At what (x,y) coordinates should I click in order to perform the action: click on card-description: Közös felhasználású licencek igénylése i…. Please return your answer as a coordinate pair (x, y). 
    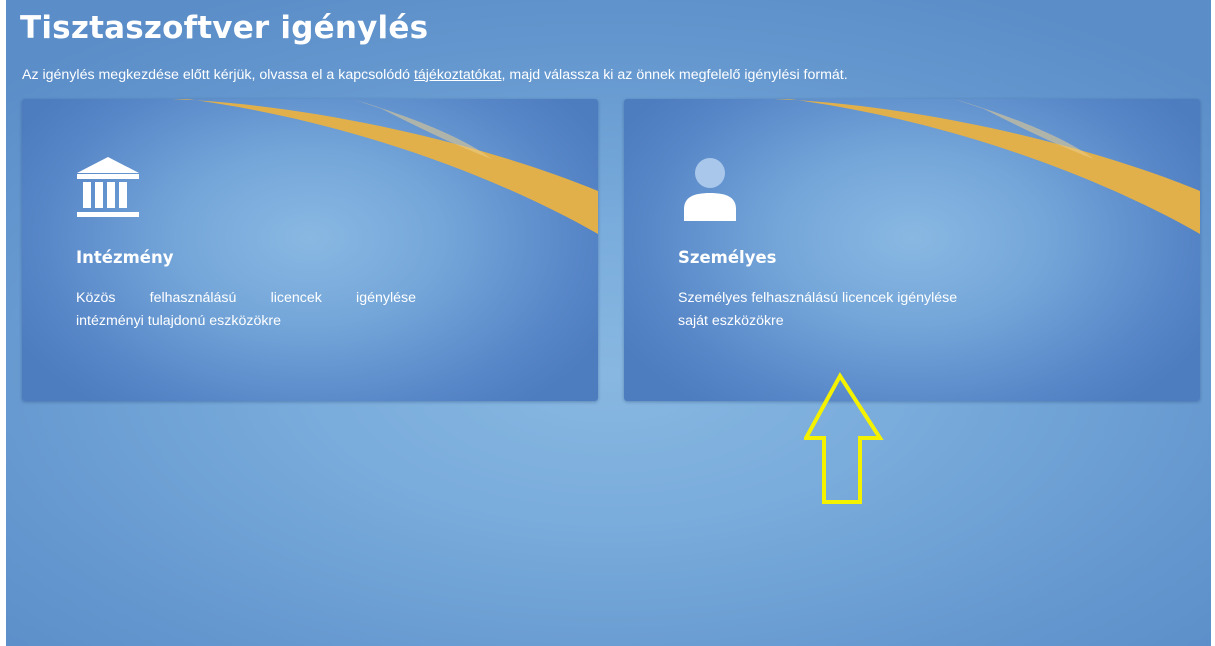
    Looking at the image, I should click on (246, 310).